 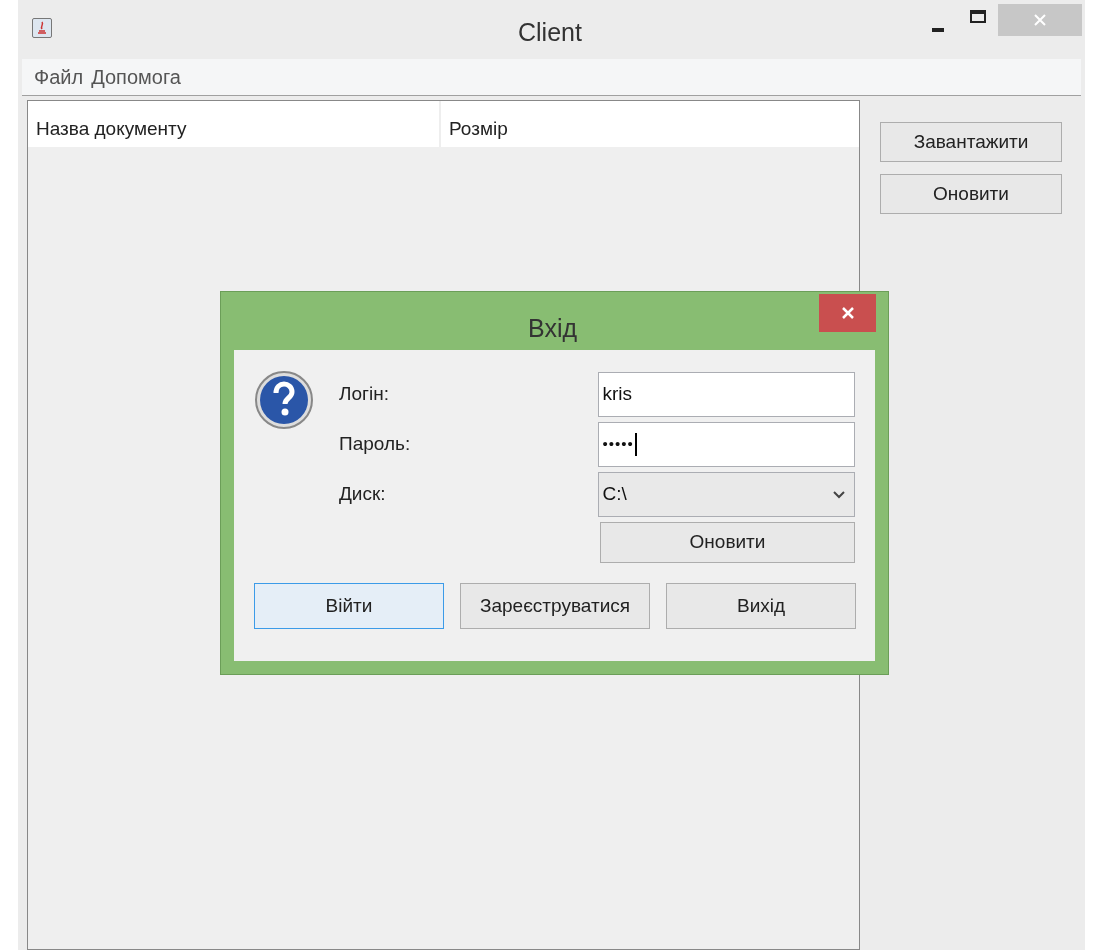 What do you see at coordinates (42, 28) in the screenshot?
I see `app-icon` at bounding box center [42, 28].